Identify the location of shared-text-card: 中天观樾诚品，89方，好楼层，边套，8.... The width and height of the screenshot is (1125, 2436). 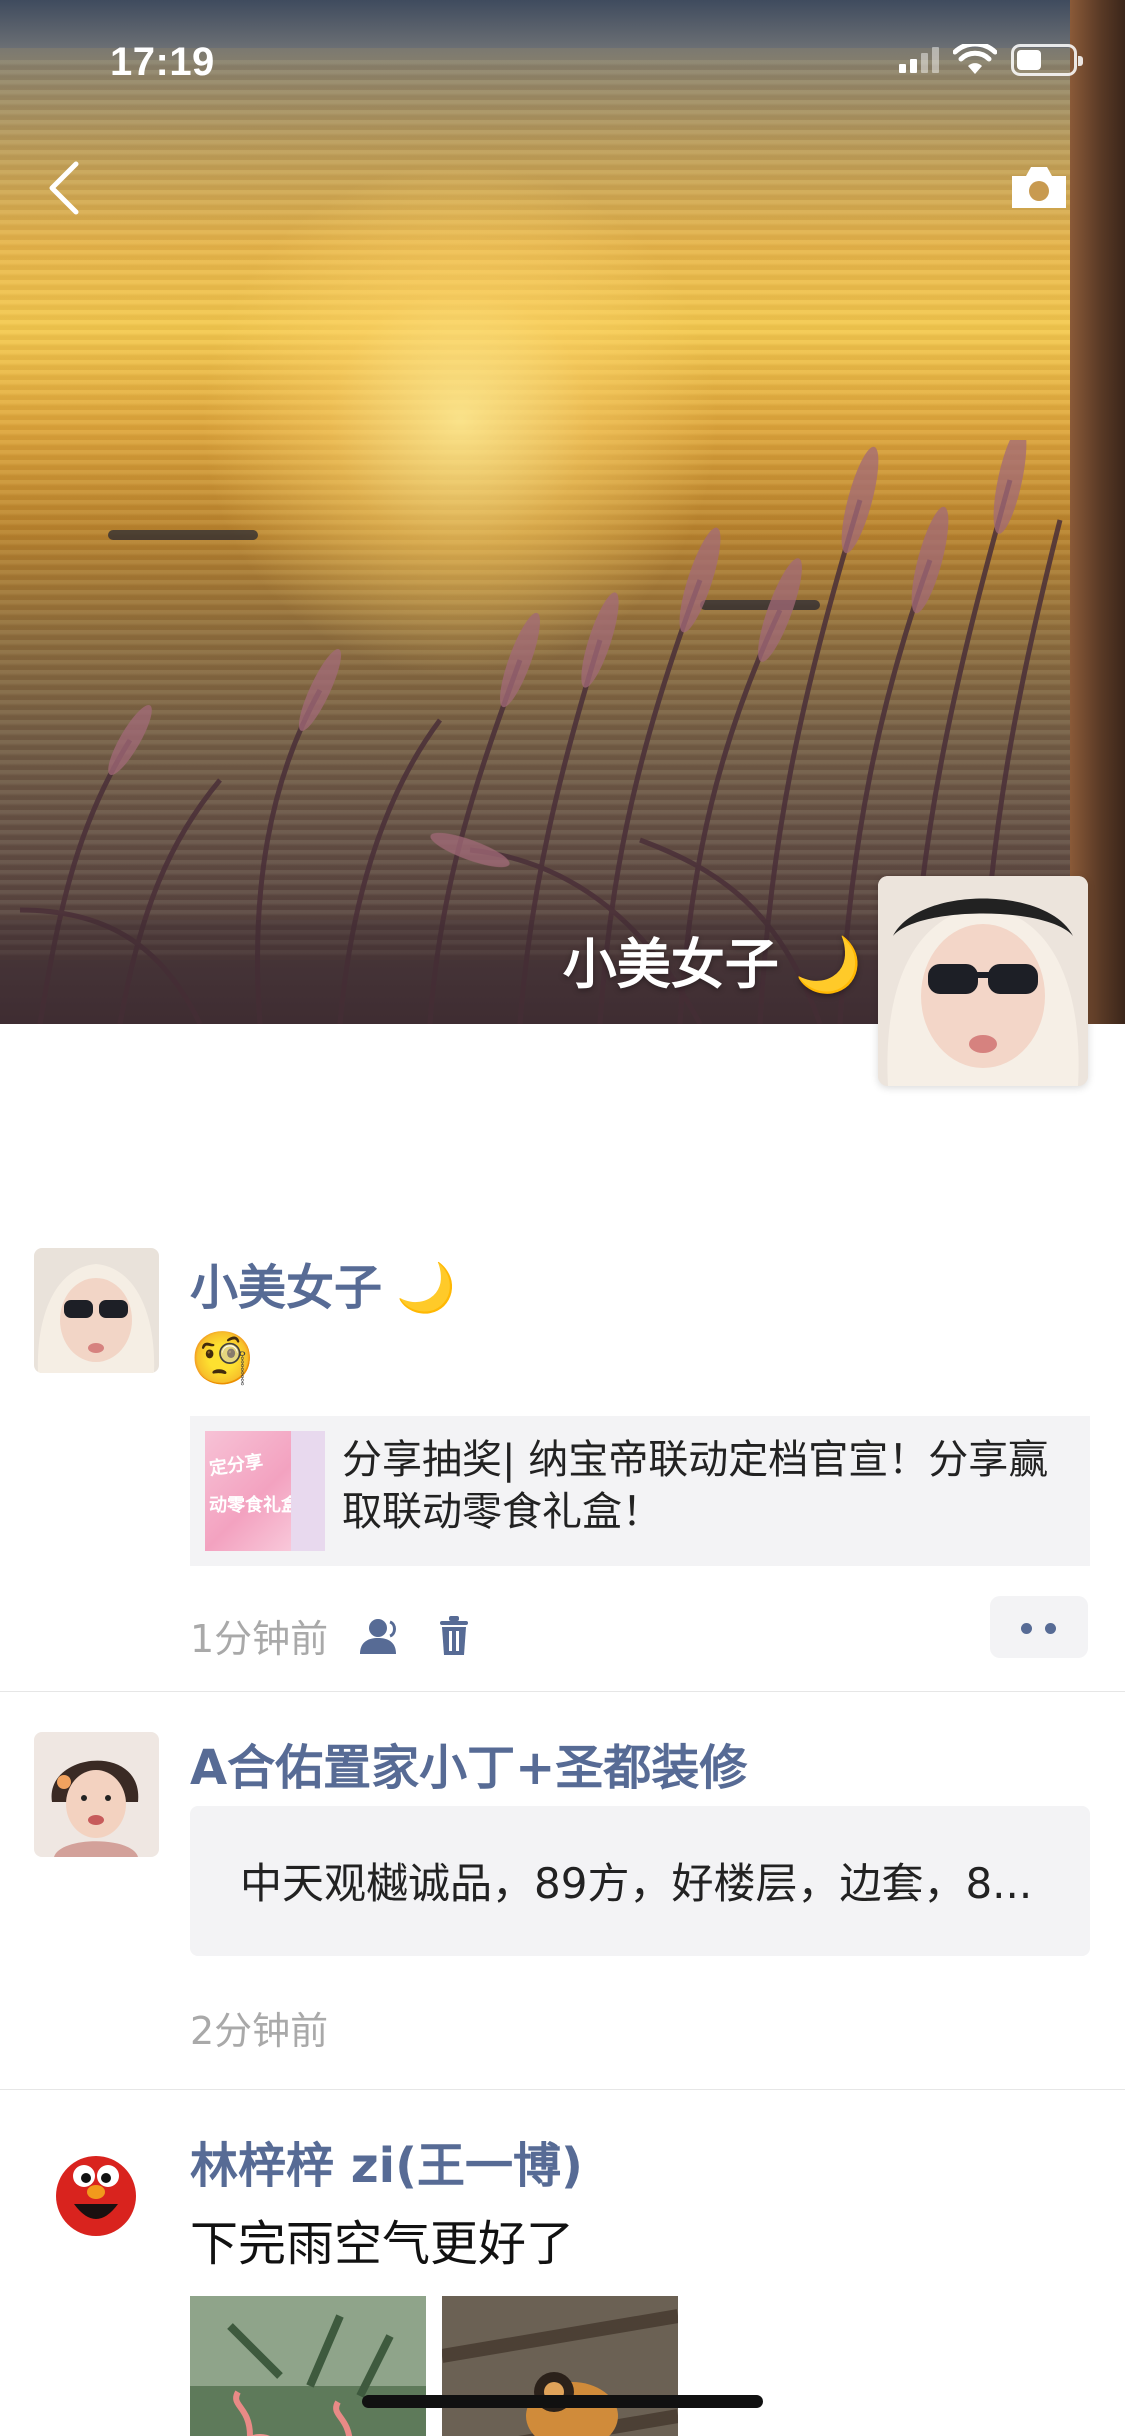
(640, 1881).